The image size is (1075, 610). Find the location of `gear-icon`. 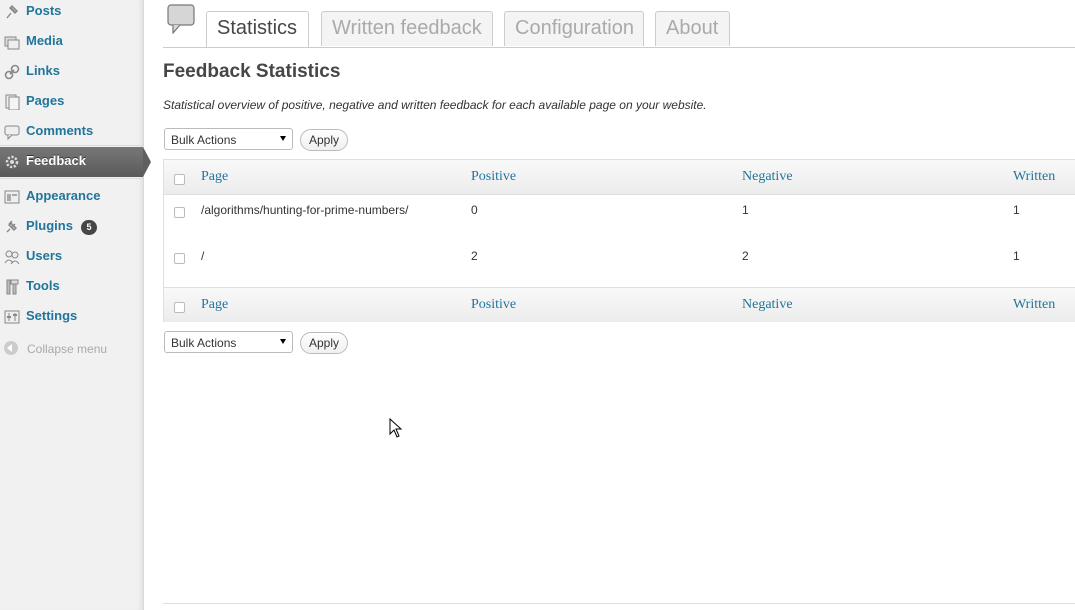

gear-icon is located at coordinates (12, 162).